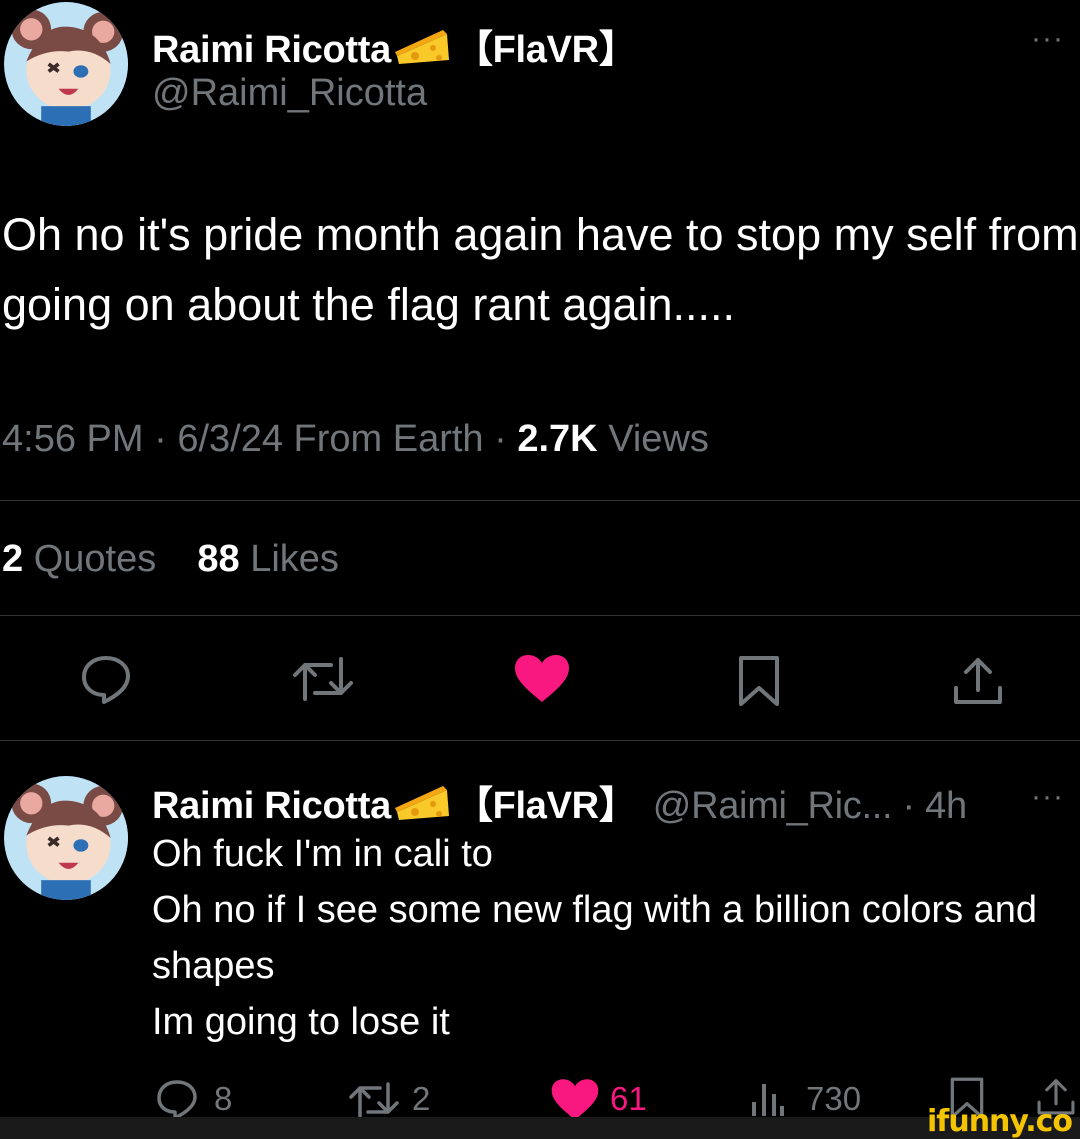  What do you see at coordinates (421, 1098) in the screenshot?
I see `retweet-count: 2` at bounding box center [421, 1098].